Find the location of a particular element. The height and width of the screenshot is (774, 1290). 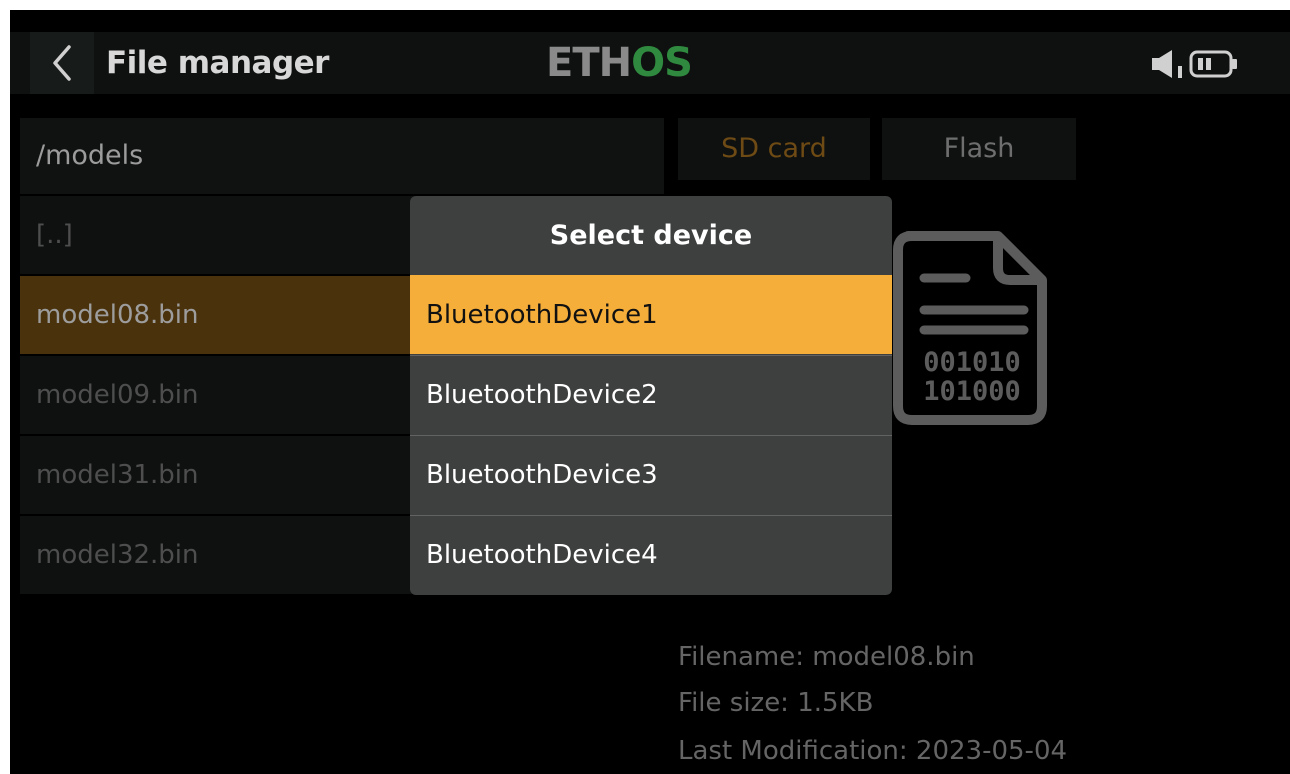

device-option-label: BluetoothDevice2 is located at coordinates (542, 395).